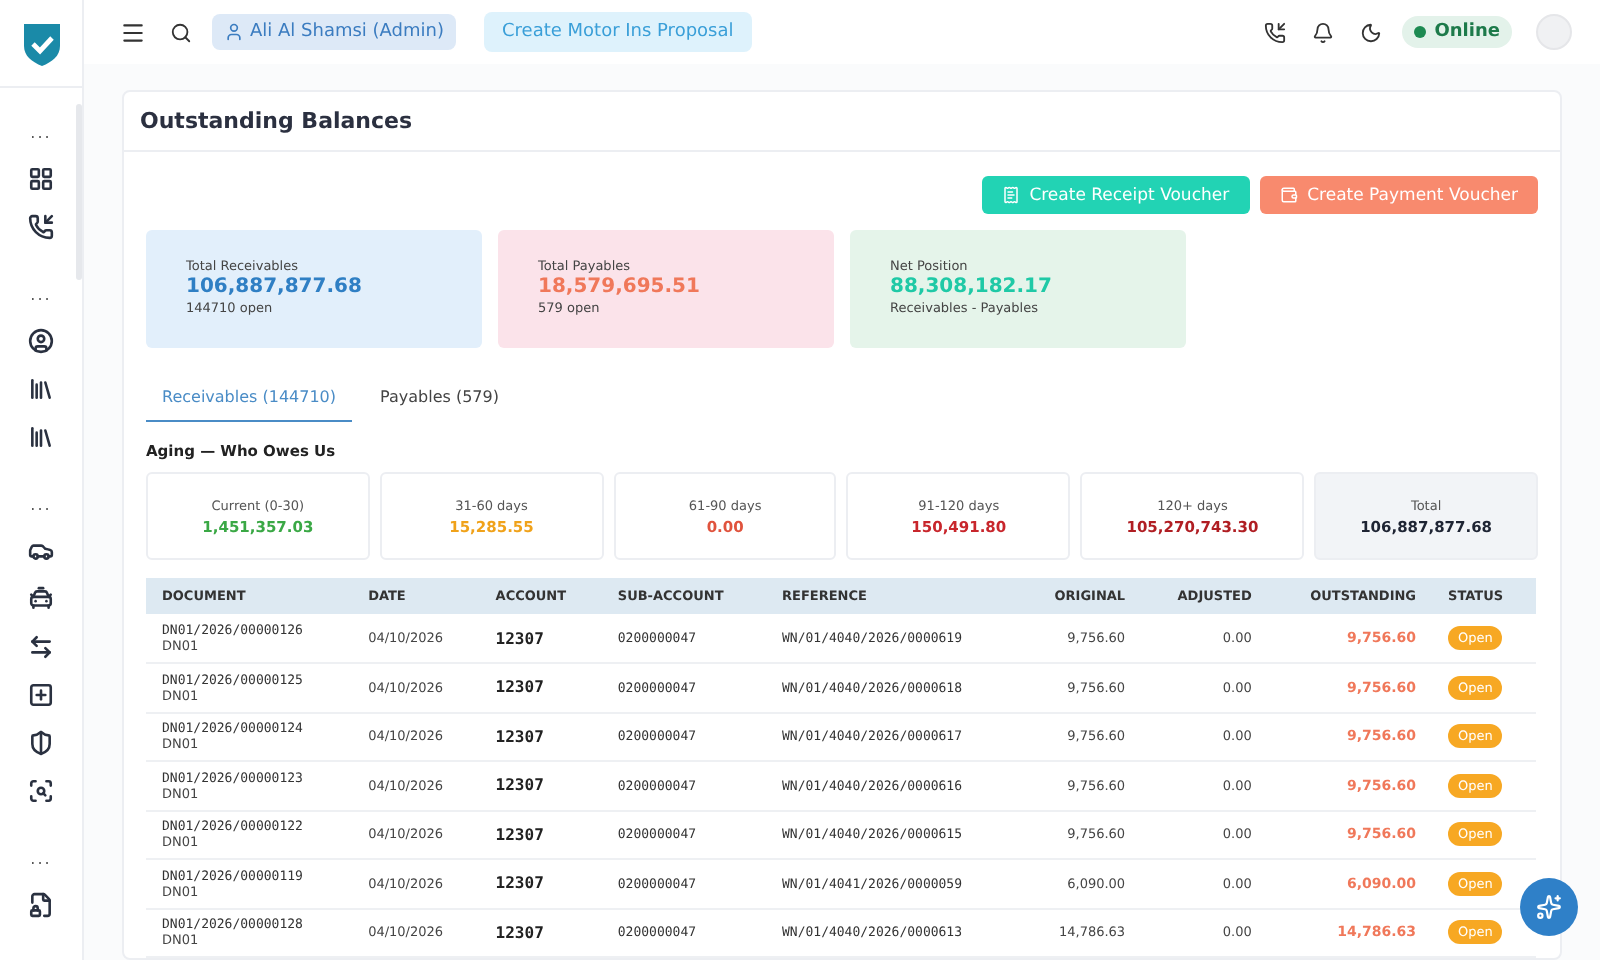 The width and height of the screenshot is (1600, 960). What do you see at coordinates (1549, 907) in the screenshot?
I see `sparkles-icon` at bounding box center [1549, 907].